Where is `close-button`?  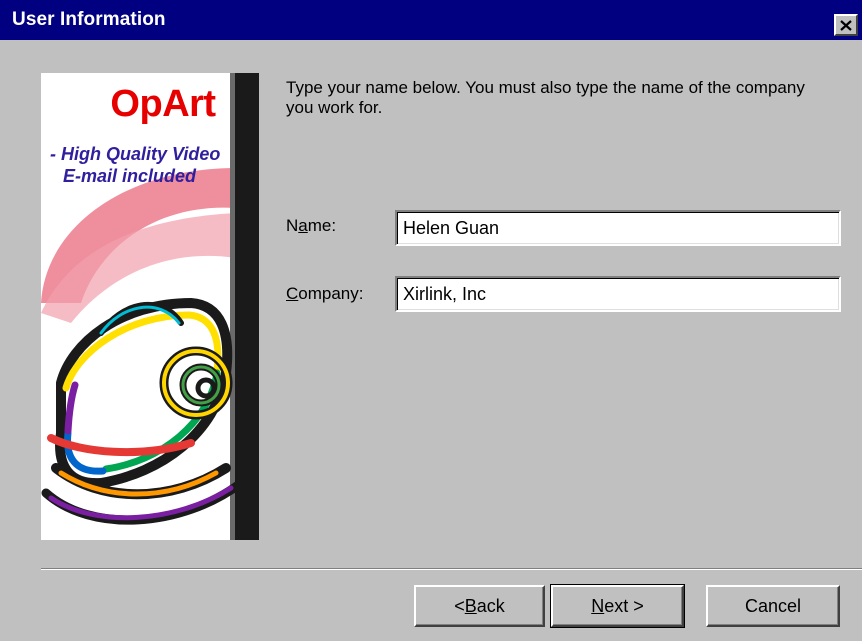
close-button is located at coordinates (846, 25).